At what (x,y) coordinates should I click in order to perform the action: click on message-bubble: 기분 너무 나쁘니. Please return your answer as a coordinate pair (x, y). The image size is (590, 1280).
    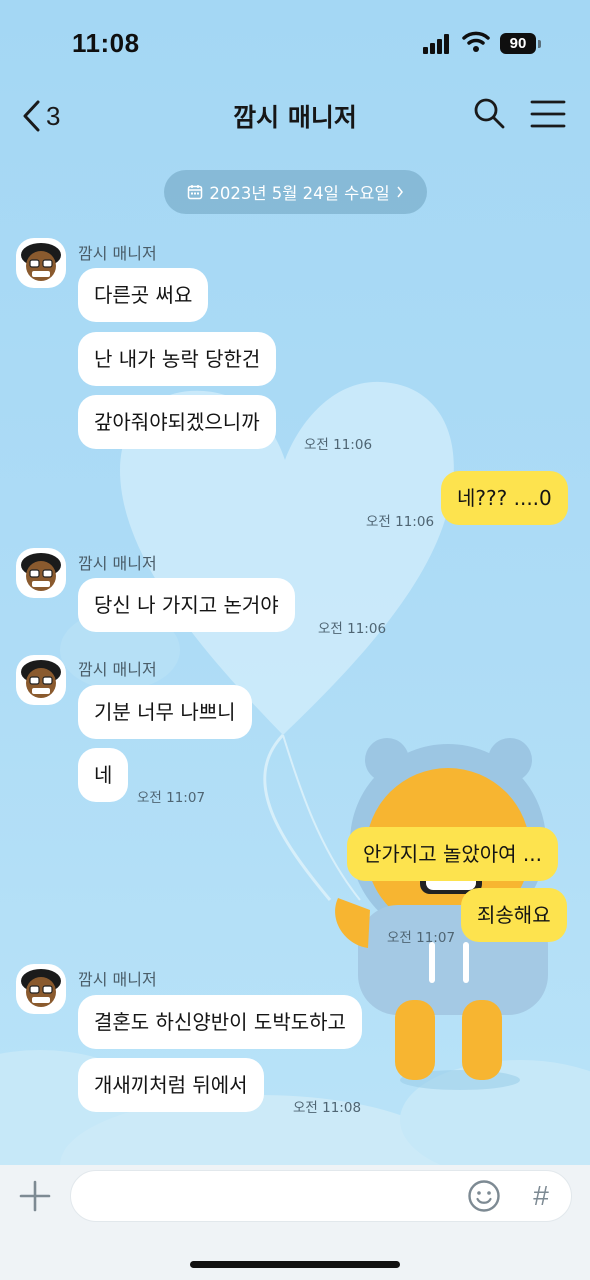
    Looking at the image, I should click on (165, 712).